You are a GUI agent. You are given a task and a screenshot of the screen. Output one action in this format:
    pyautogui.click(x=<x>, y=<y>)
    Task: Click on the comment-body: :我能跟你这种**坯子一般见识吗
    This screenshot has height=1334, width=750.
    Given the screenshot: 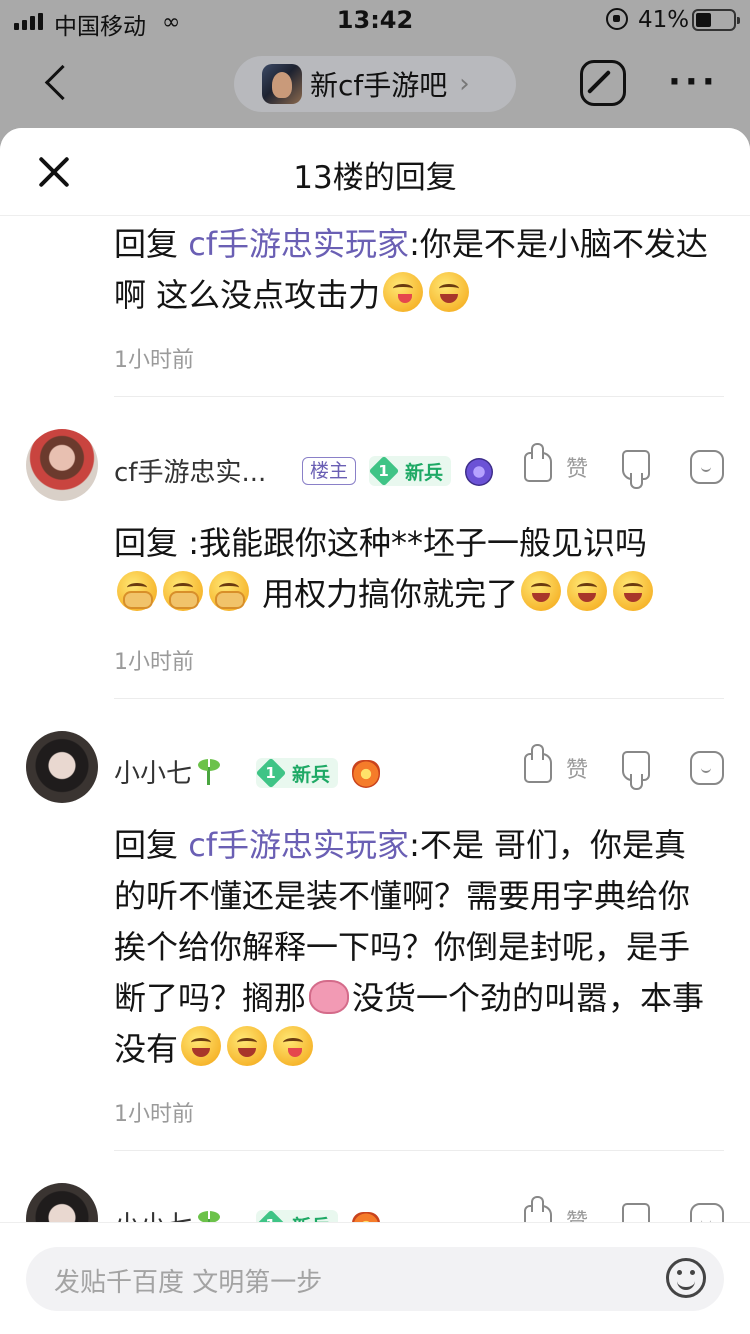 What is the action you would take?
    pyautogui.click(x=417, y=543)
    